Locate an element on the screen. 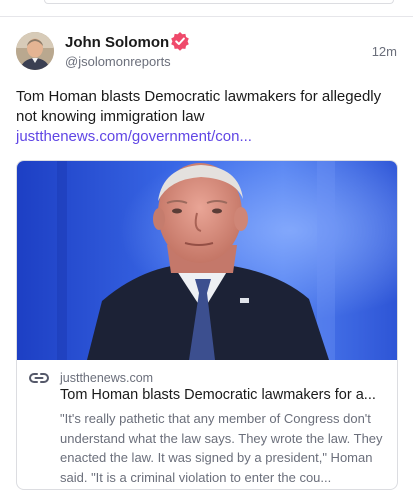  author-name: John Solomon is located at coordinates (117, 42).